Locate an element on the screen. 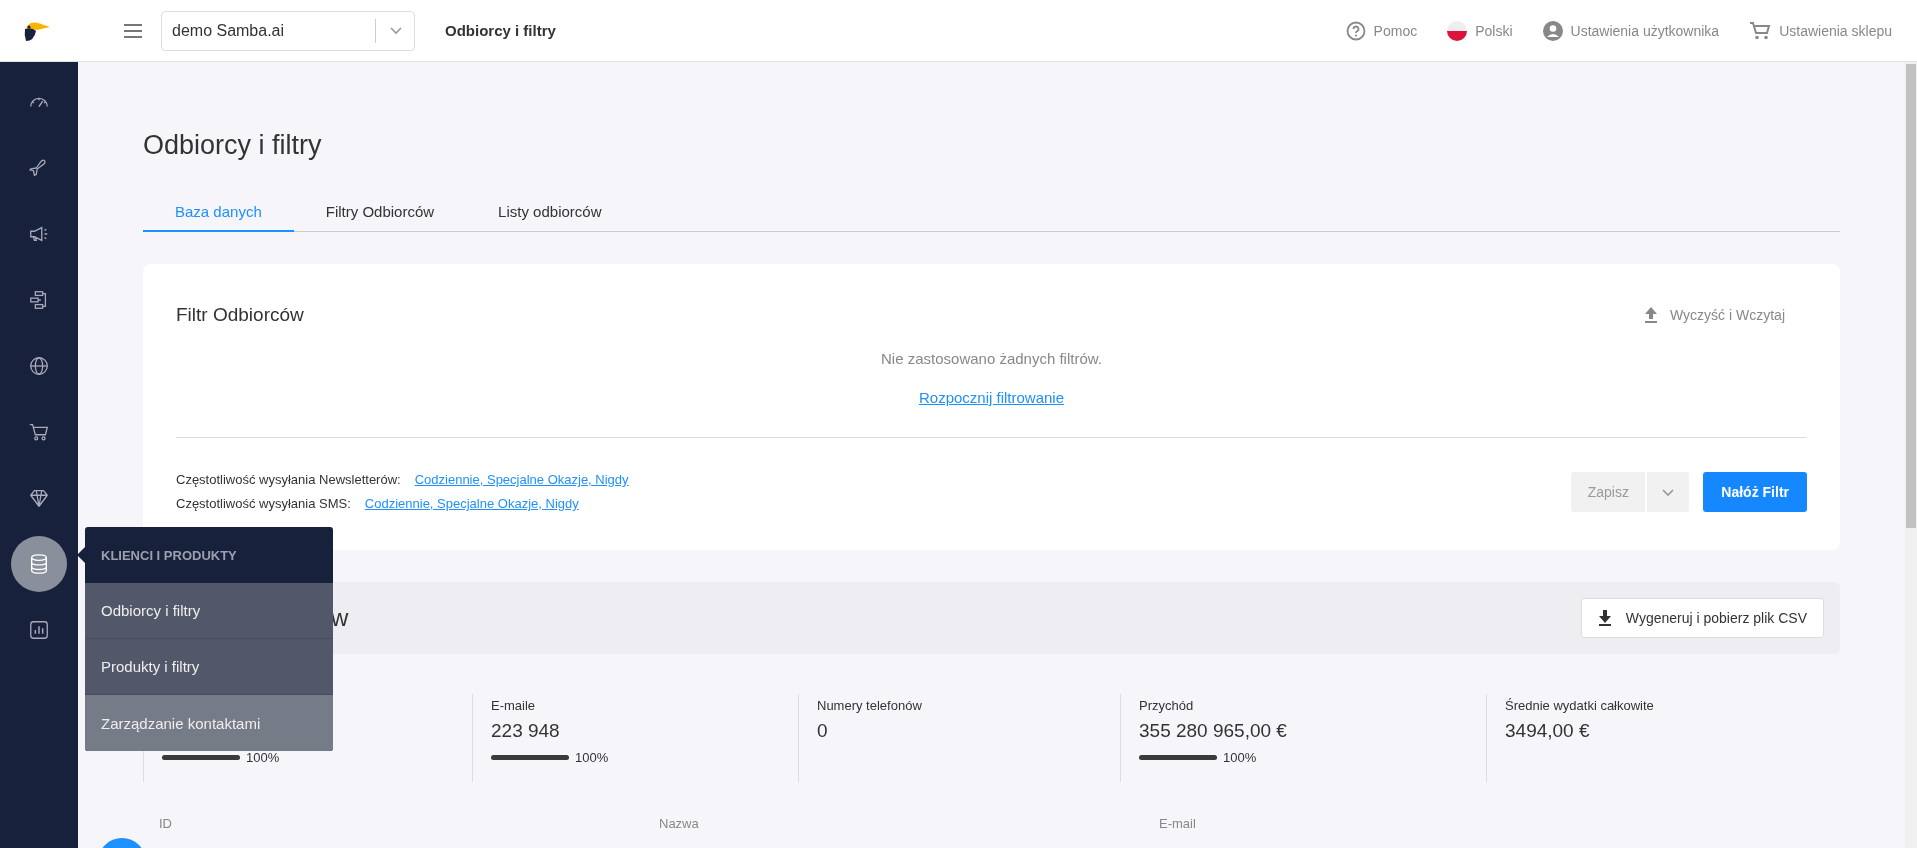 The width and height of the screenshot is (1917, 848). menu-item: Produkty i filtry is located at coordinates (209, 667).